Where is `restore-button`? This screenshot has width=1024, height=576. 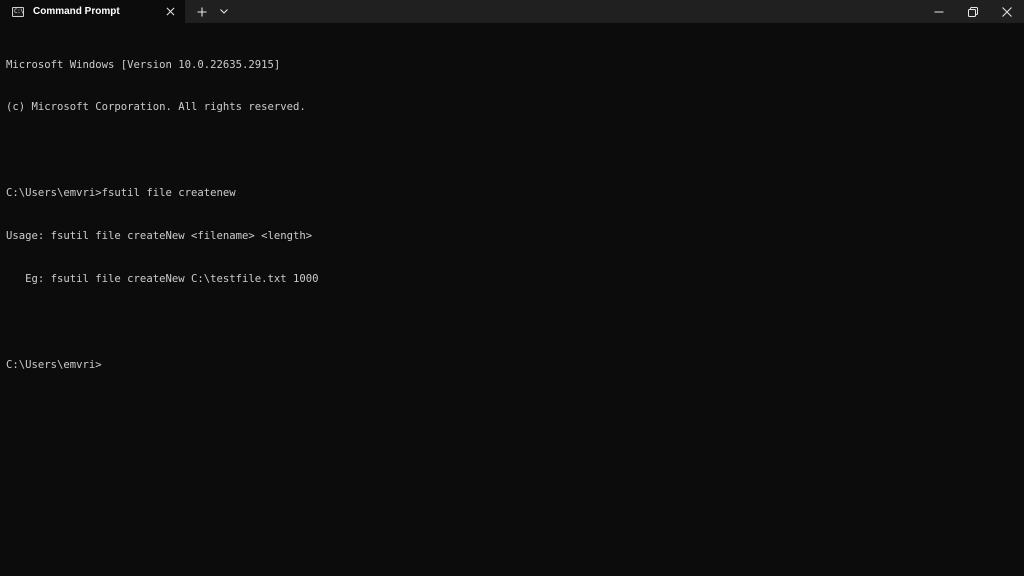 restore-button is located at coordinates (973, 11).